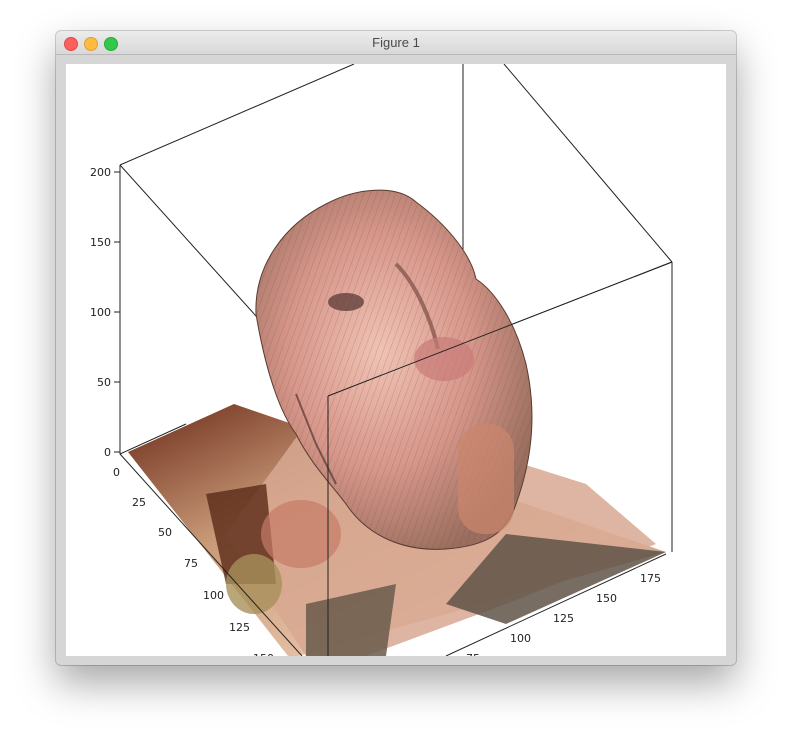 The height and width of the screenshot is (746, 792). I want to click on y-tick-label: 150, so click(606, 598).